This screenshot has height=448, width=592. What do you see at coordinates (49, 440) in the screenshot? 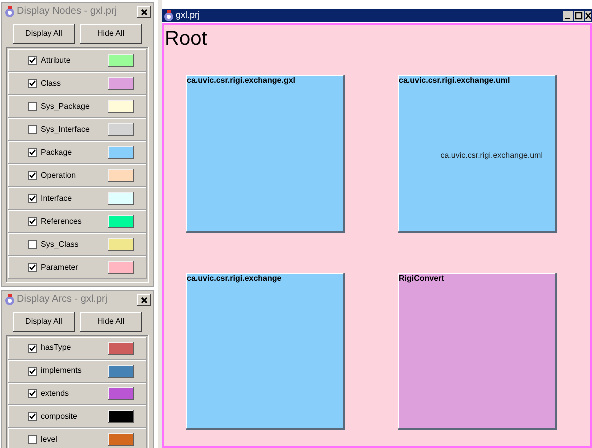
I see `item-label: level` at bounding box center [49, 440].